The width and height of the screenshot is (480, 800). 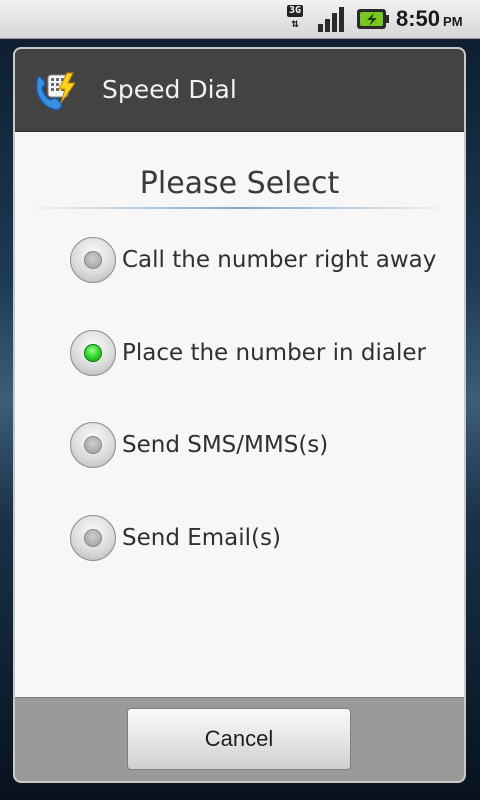 What do you see at coordinates (240, 19) in the screenshot?
I see `status-bar: 3G ⇅ 8:50 PM` at bounding box center [240, 19].